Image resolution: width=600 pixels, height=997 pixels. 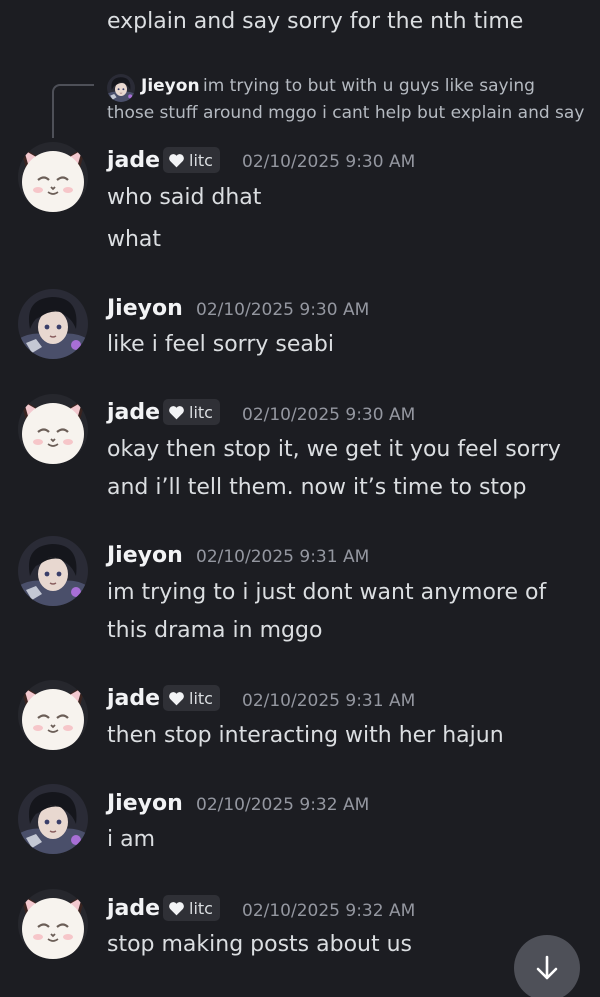 I want to click on message-text: this drama in mggo, so click(x=215, y=630).